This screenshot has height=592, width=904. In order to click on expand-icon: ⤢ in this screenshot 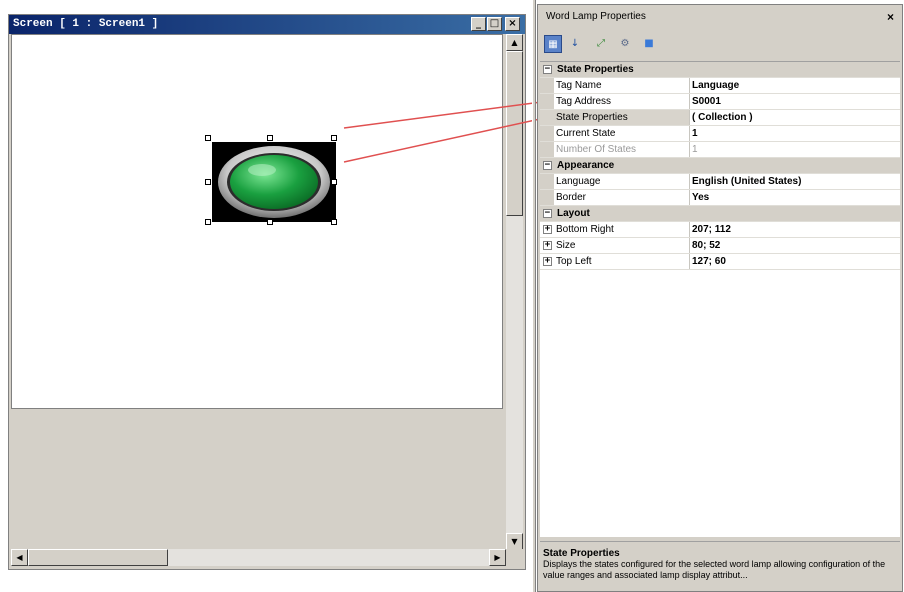, I will do `click(601, 44)`.